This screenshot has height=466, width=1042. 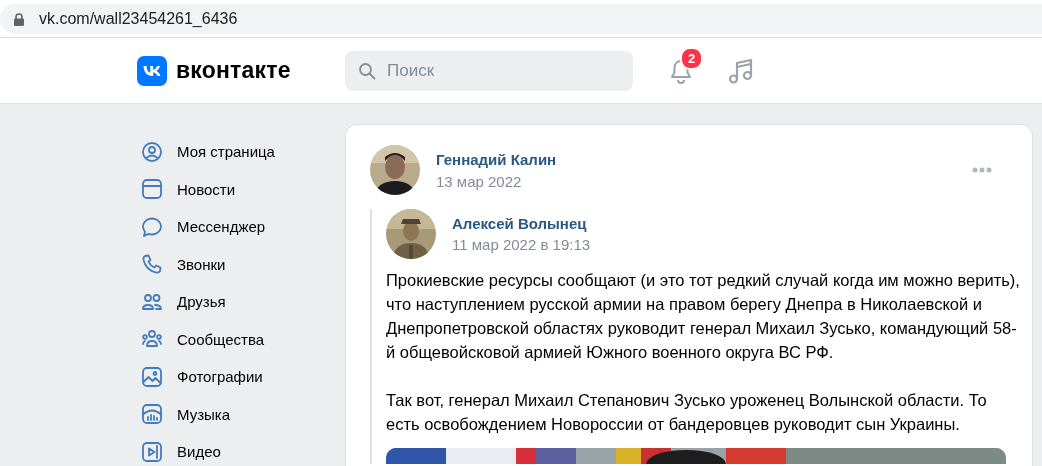 What do you see at coordinates (521, 244) in the screenshot?
I see `post-date: 11 мар 2022 в 19:13` at bounding box center [521, 244].